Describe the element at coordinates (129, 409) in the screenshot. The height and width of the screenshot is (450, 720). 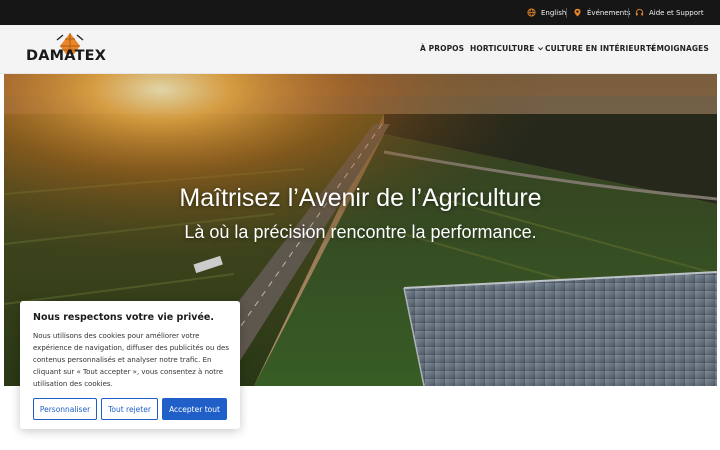
I see `reject-all-button: Tout rejeter` at that location.